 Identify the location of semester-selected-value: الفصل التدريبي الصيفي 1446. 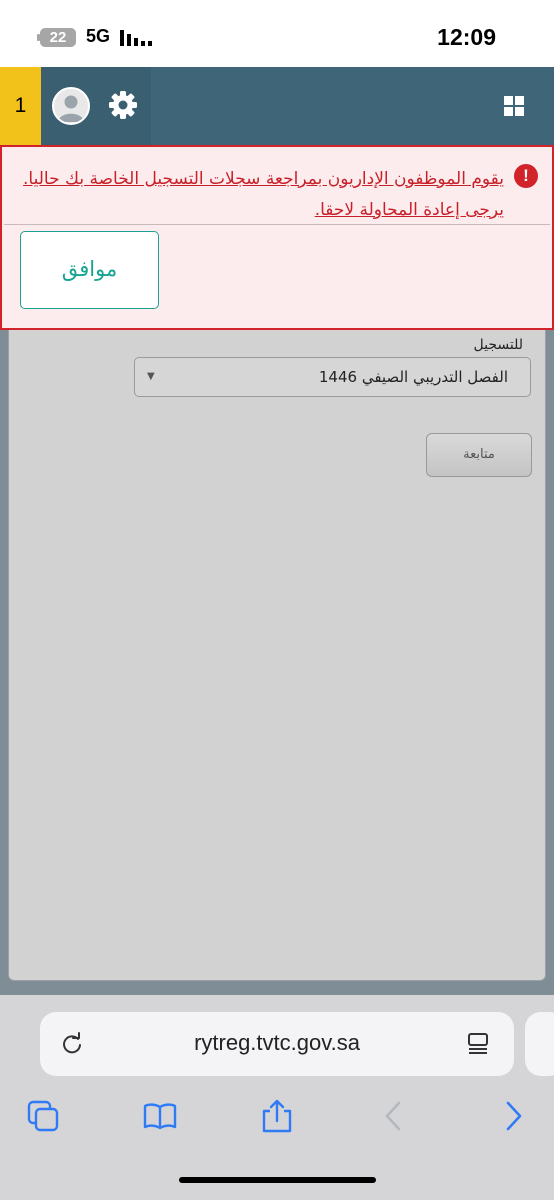
(413, 377).